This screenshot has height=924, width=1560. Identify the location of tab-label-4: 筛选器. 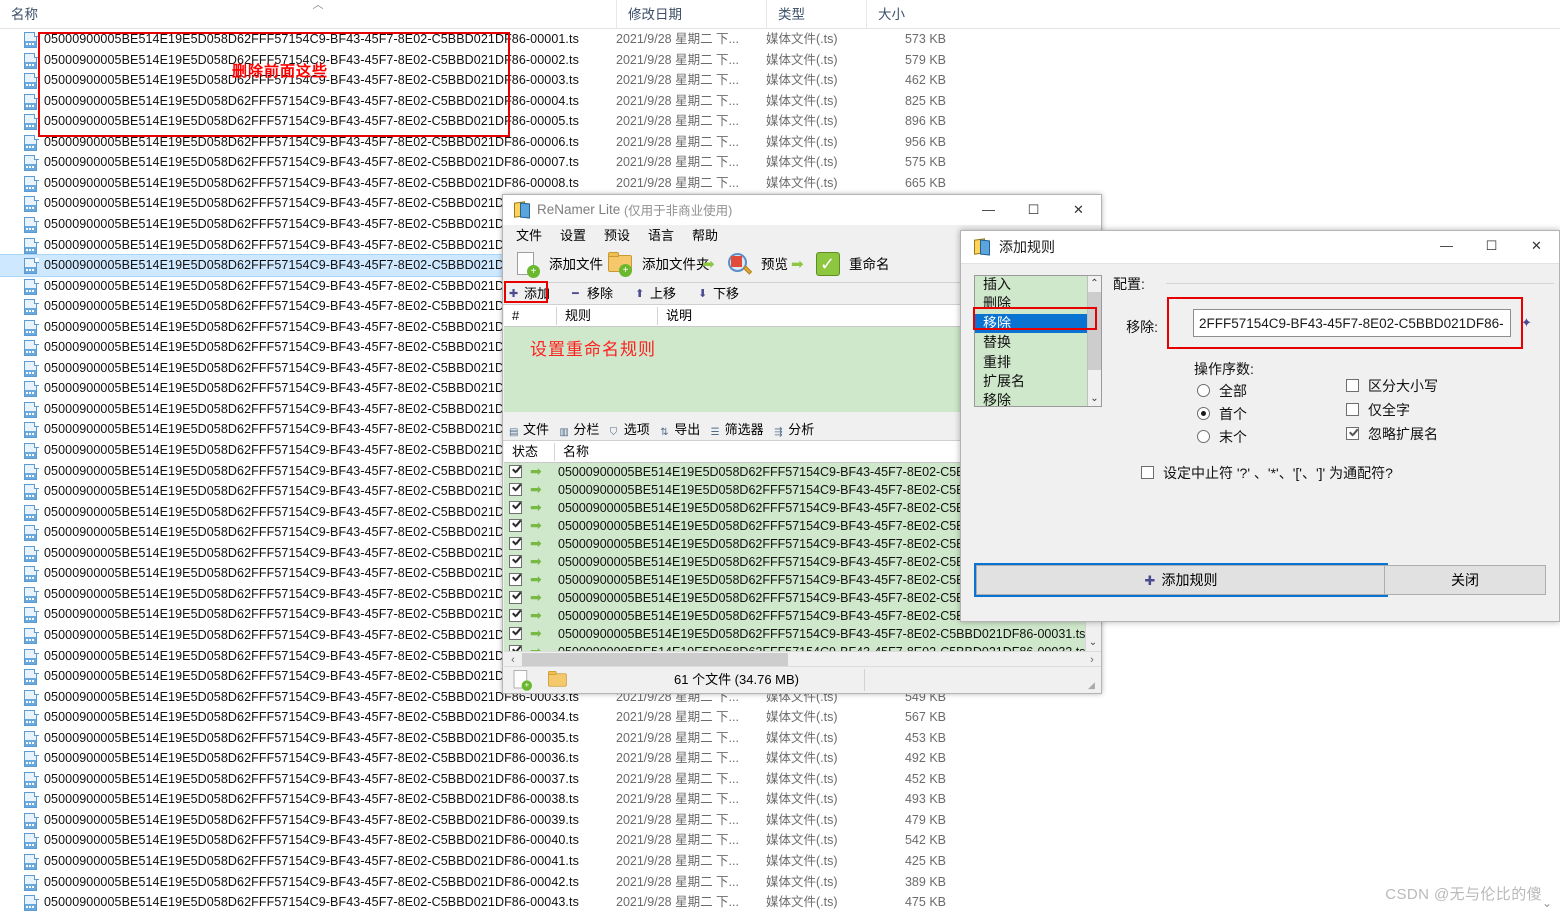
(744, 429).